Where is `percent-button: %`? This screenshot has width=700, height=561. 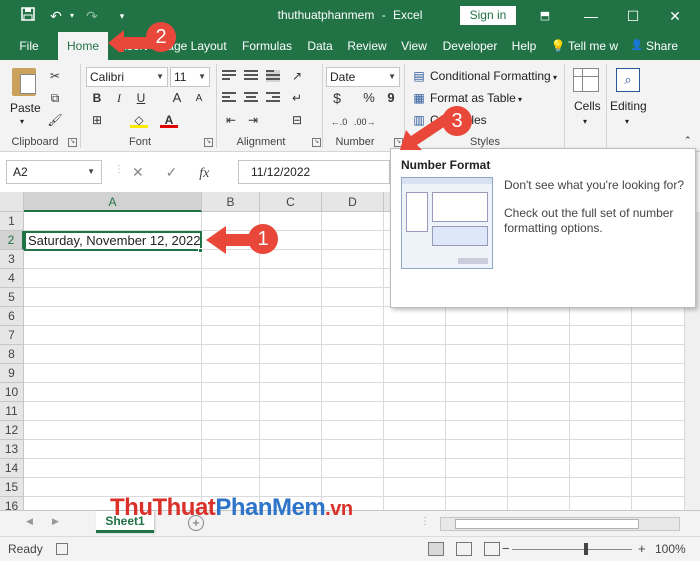
percent-button: % is located at coordinates (369, 98).